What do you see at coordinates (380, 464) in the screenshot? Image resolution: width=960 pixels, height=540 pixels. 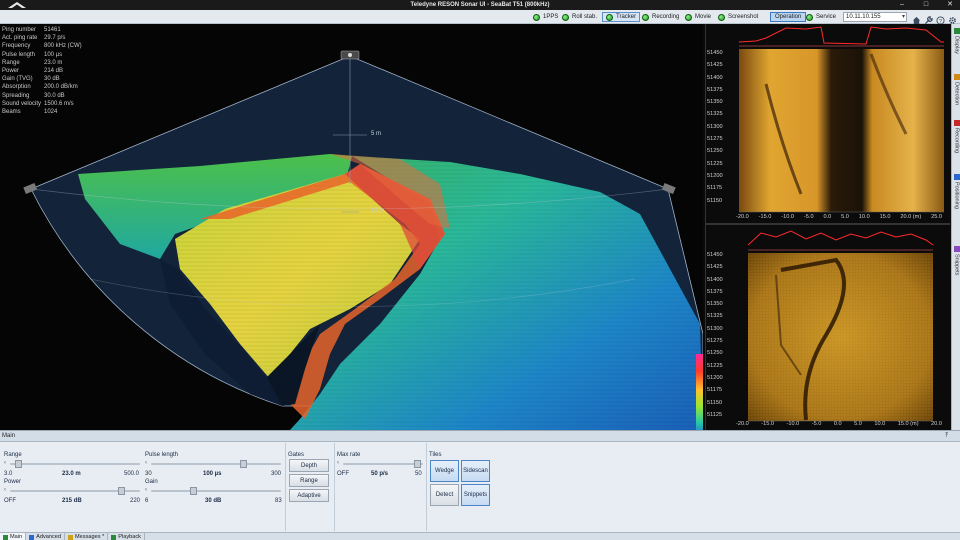 I see `max-rate-slider: ‹` at bounding box center [380, 464].